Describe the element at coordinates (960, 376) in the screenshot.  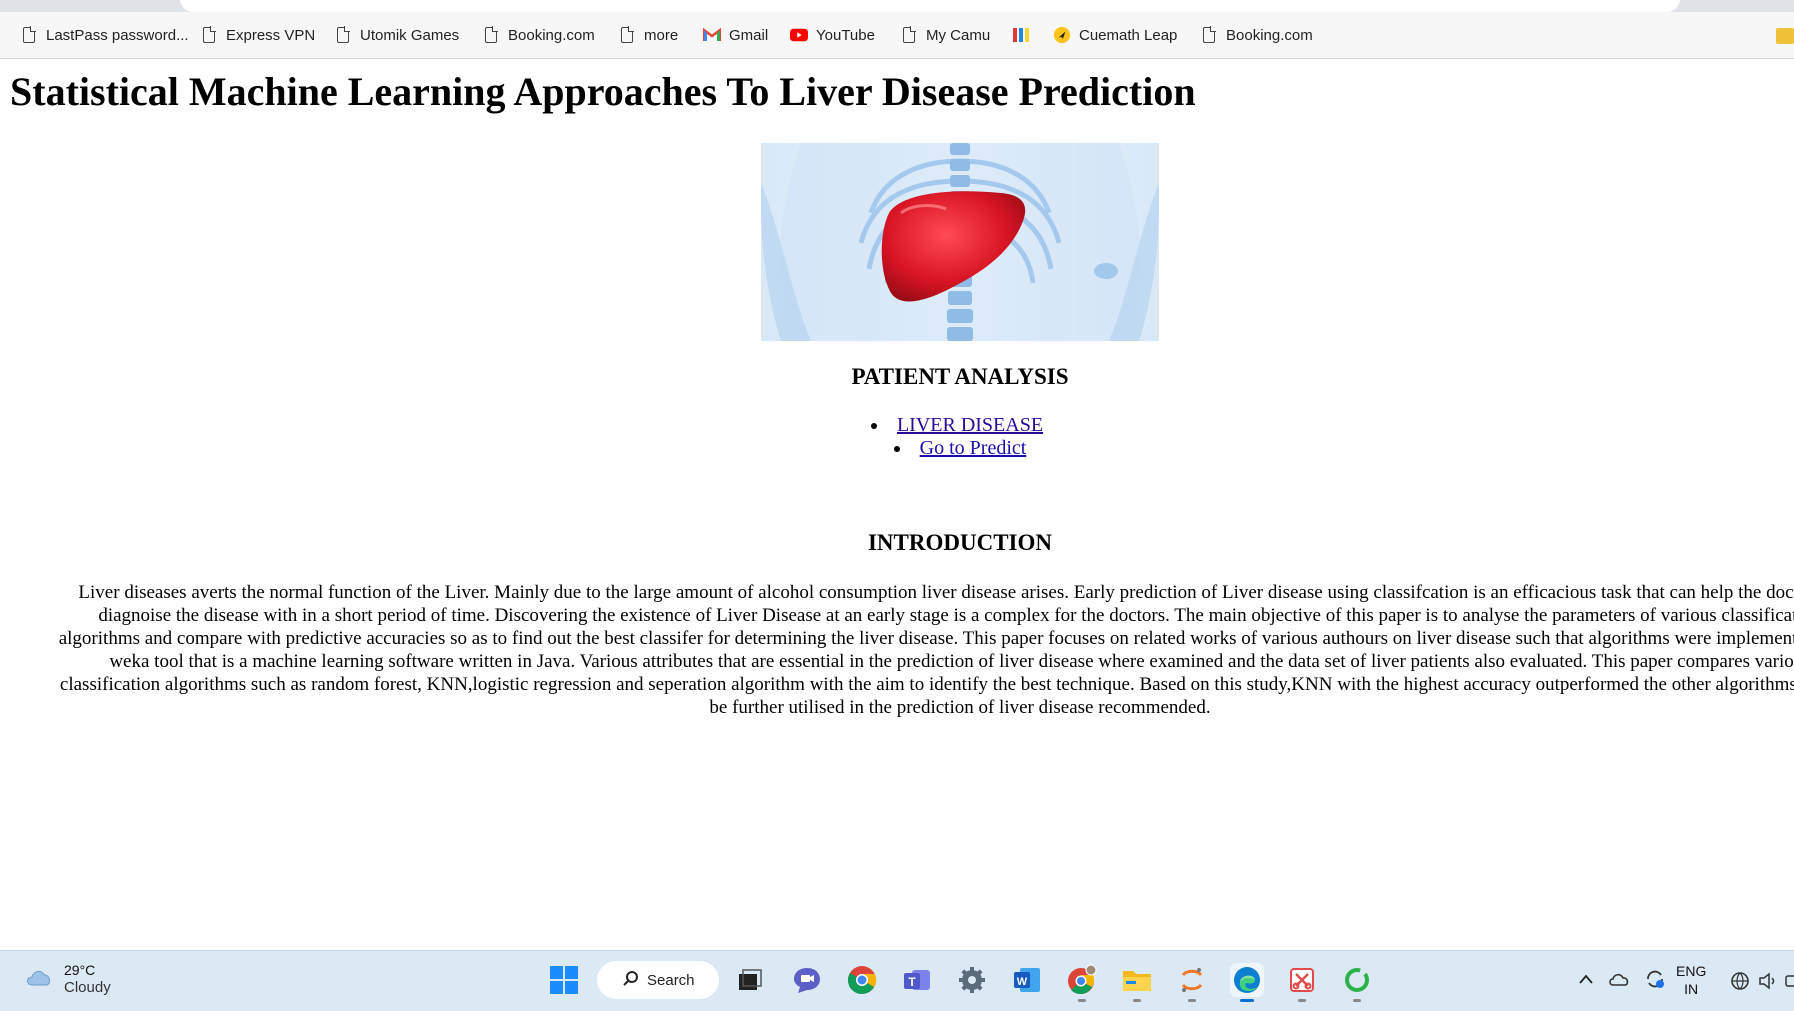
I see `patient-analysis-heading: PATIENT ANALYSIS` at that location.